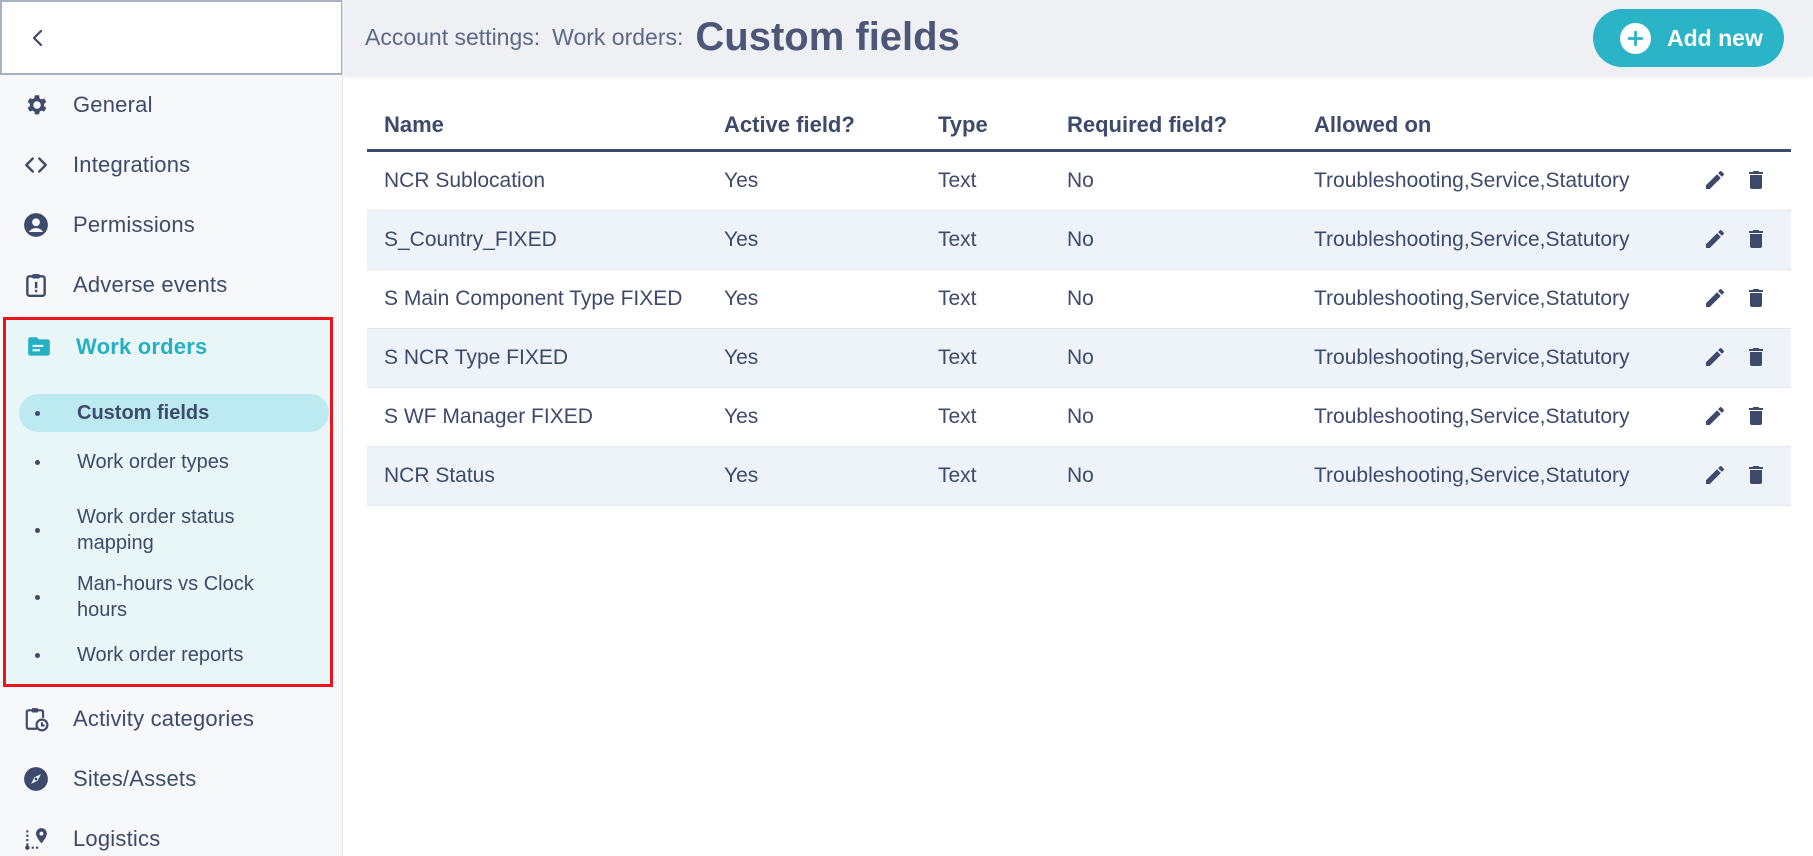 The width and height of the screenshot is (1813, 856). What do you see at coordinates (1715, 37) in the screenshot?
I see `add-new-label: Add new` at bounding box center [1715, 37].